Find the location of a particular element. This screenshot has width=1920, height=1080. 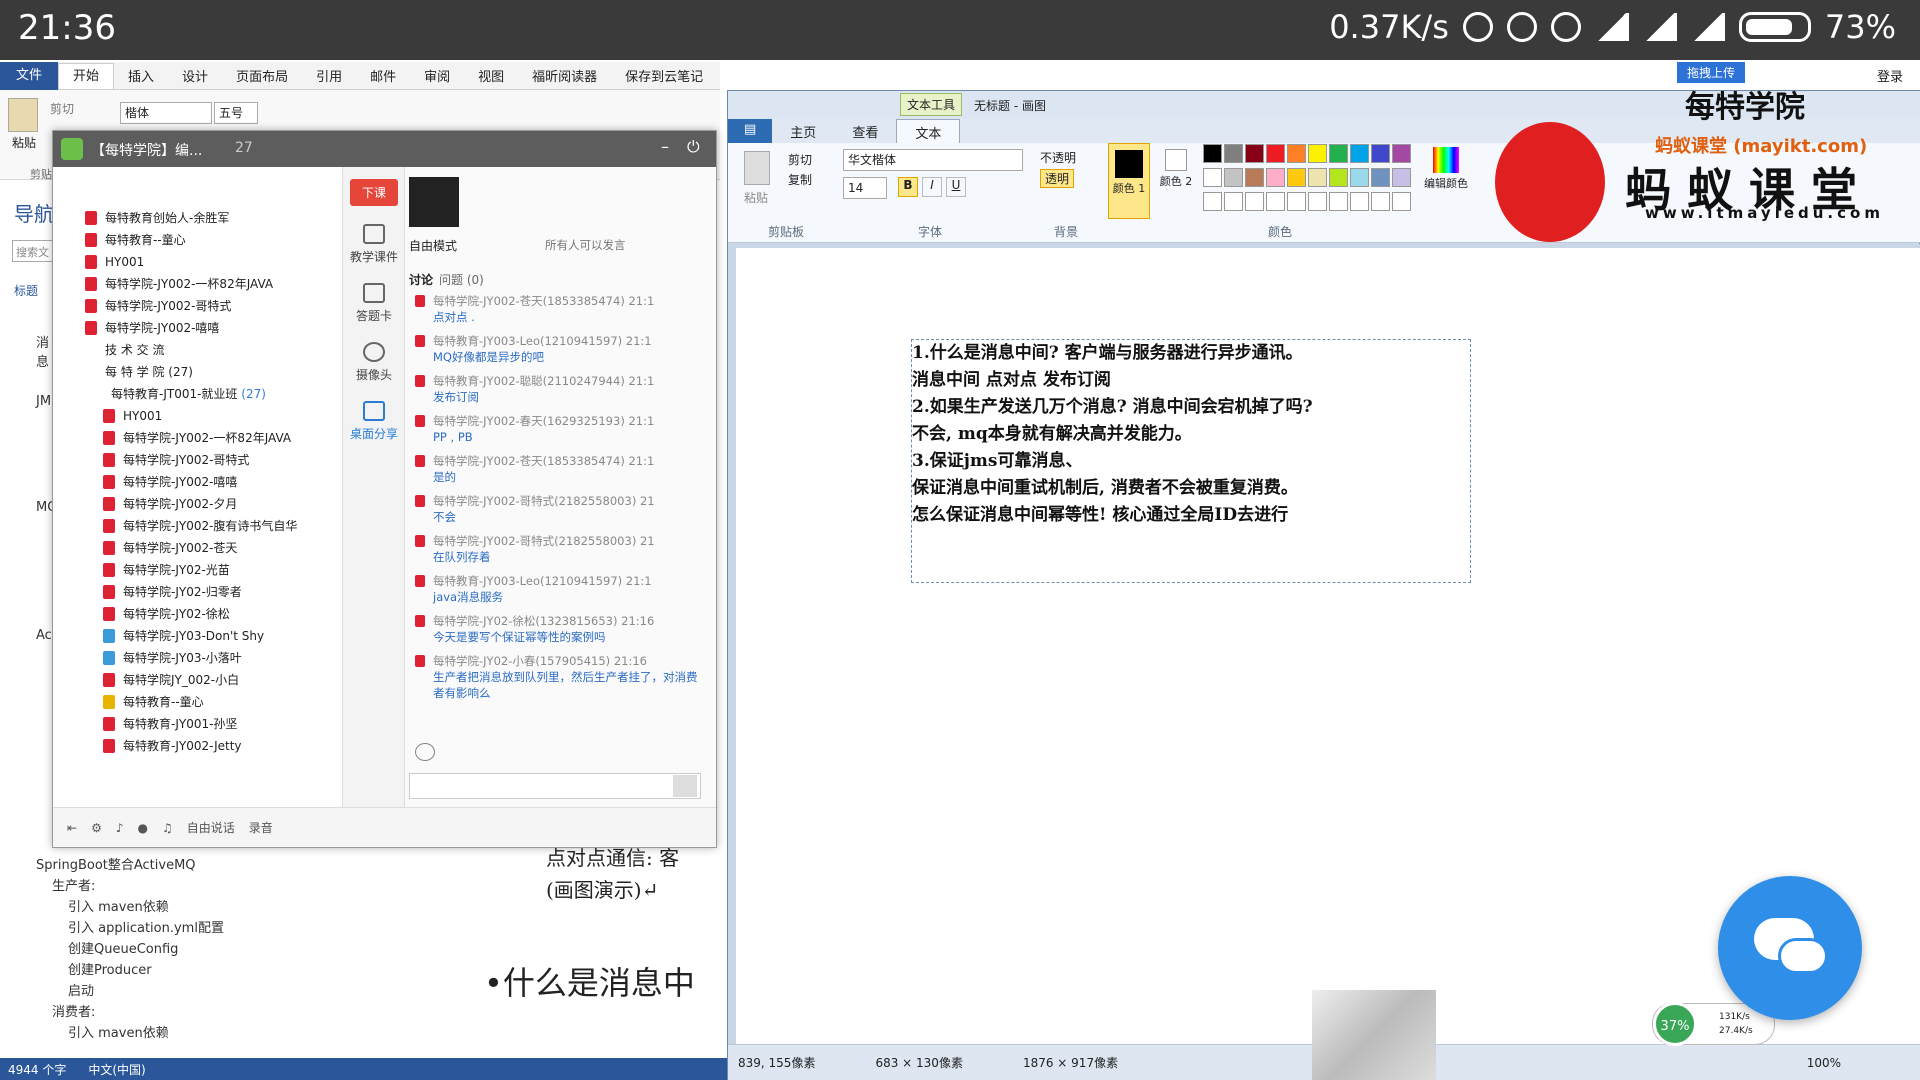

member-row: 每特教育-JY001-孙坚 is located at coordinates (197, 724).